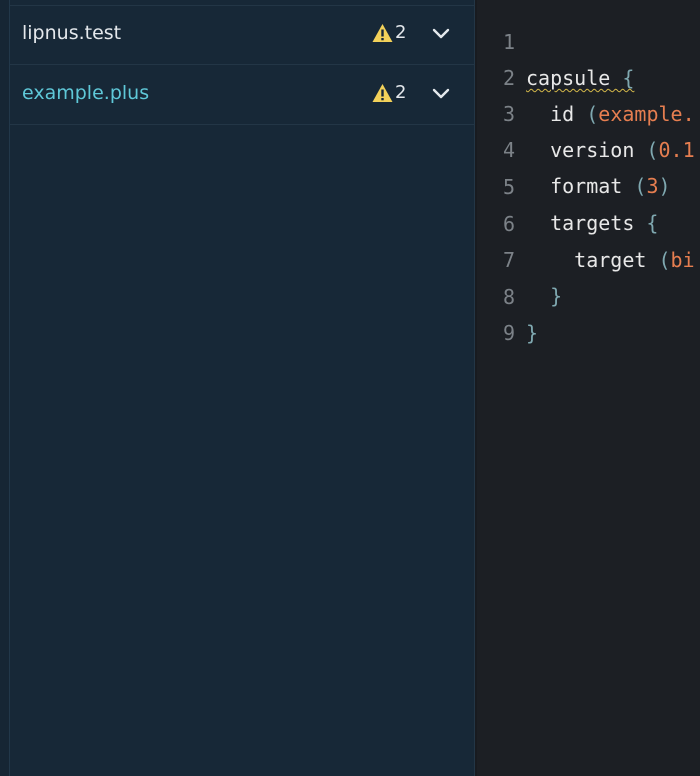 The width and height of the screenshot is (700, 776). I want to click on list-item-label: example.plus, so click(86, 93).